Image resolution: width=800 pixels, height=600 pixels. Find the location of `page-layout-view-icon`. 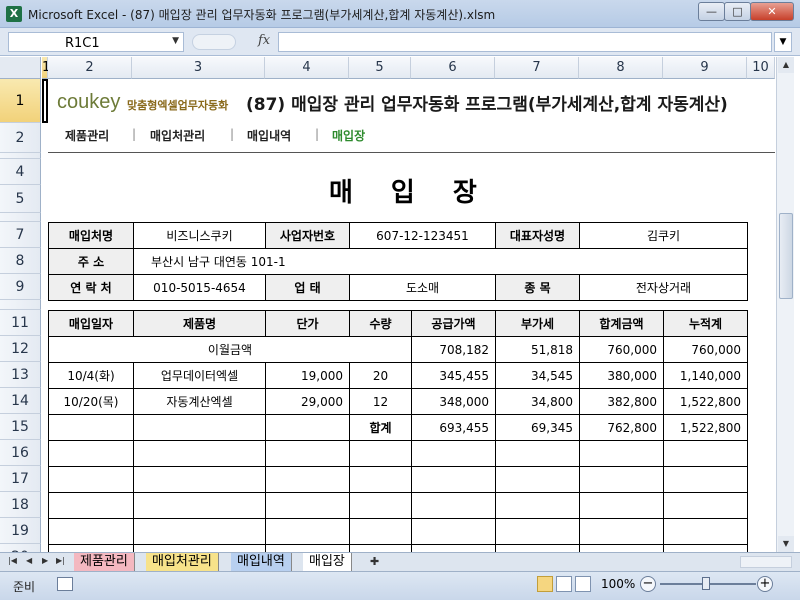

page-layout-view-icon is located at coordinates (564, 584).